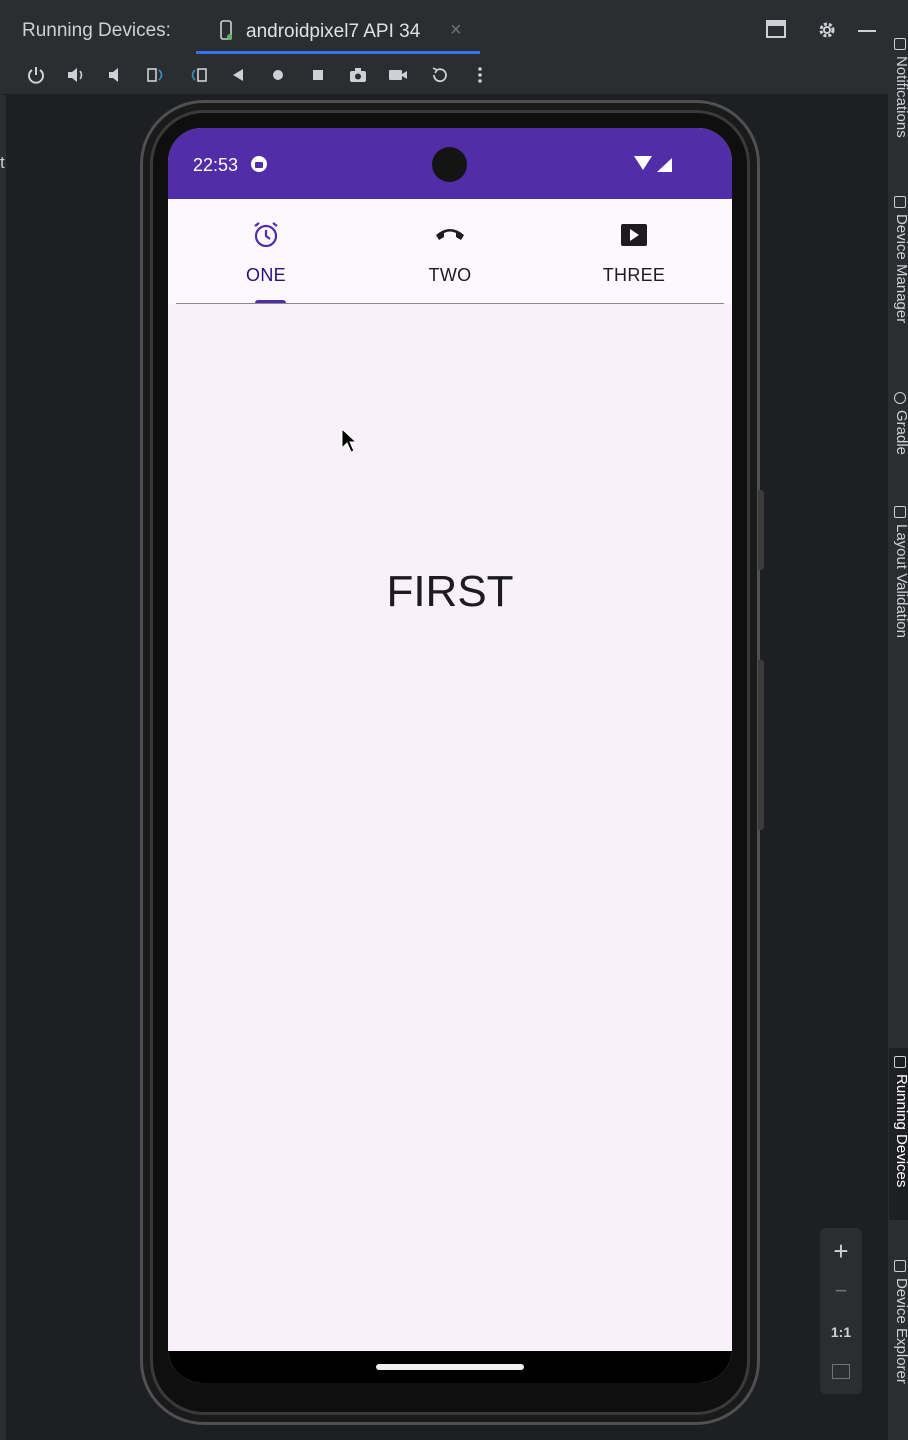 The width and height of the screenshot is (908, 1440). I want to click on tool-device-explorer: Device Explorer, so click(900, 1331).